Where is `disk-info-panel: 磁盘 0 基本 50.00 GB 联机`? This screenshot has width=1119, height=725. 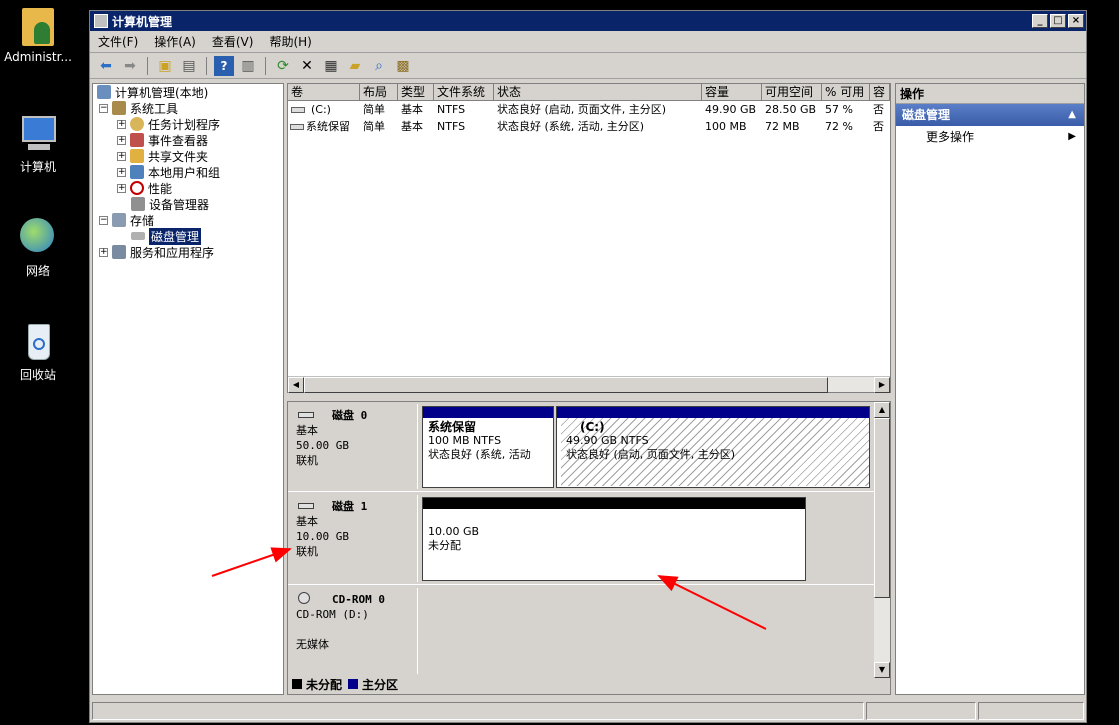 disk-info-panel: 磁盘 0 基本 50.00 GB 联机 is located at coordinates (354, 446).